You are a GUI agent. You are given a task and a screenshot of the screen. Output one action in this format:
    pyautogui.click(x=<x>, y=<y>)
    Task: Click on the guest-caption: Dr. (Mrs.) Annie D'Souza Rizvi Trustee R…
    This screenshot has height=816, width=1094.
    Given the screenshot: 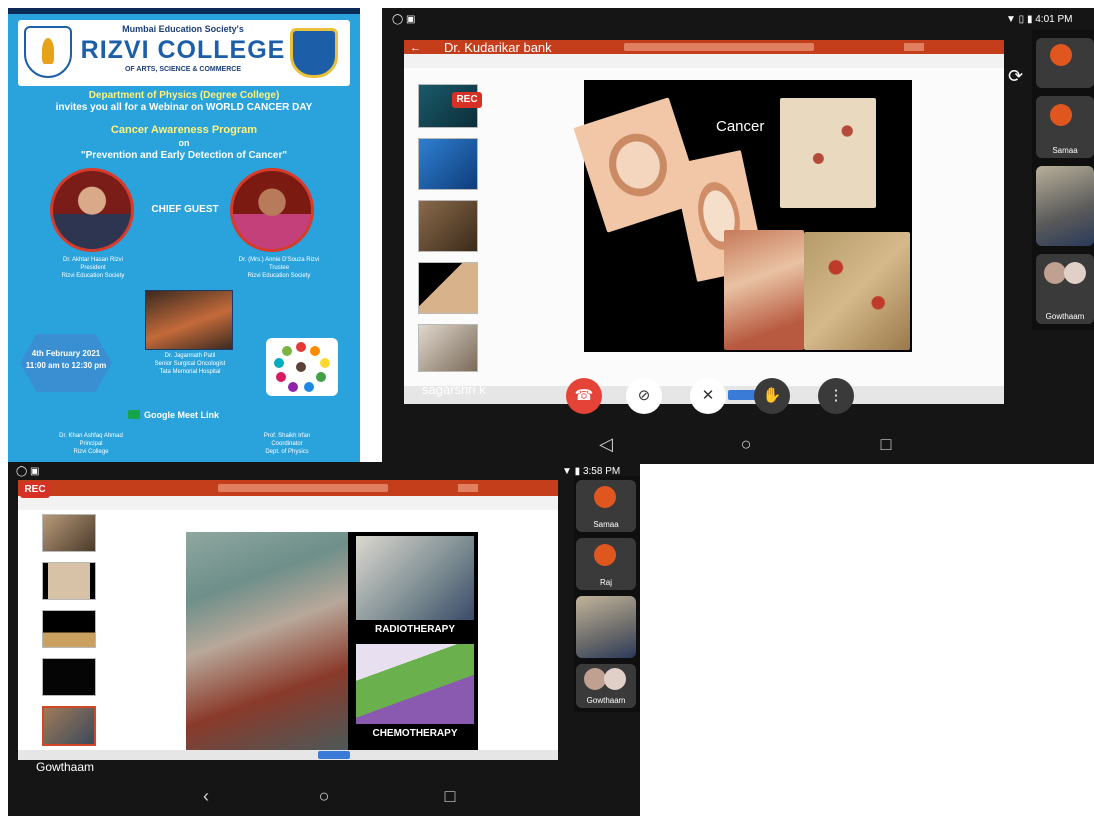 What is the action you would take?
    pyautogui.click(x=279, y=268)
    